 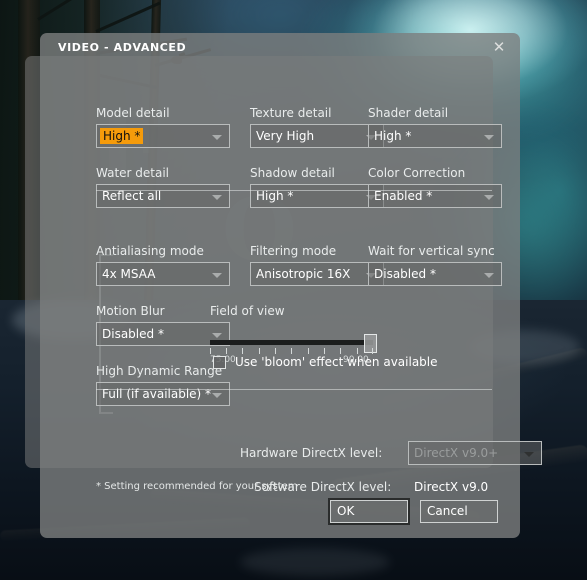 I want to click on dropdown-vertical-sync-value: Disabled *, so click(x=405, y=274).